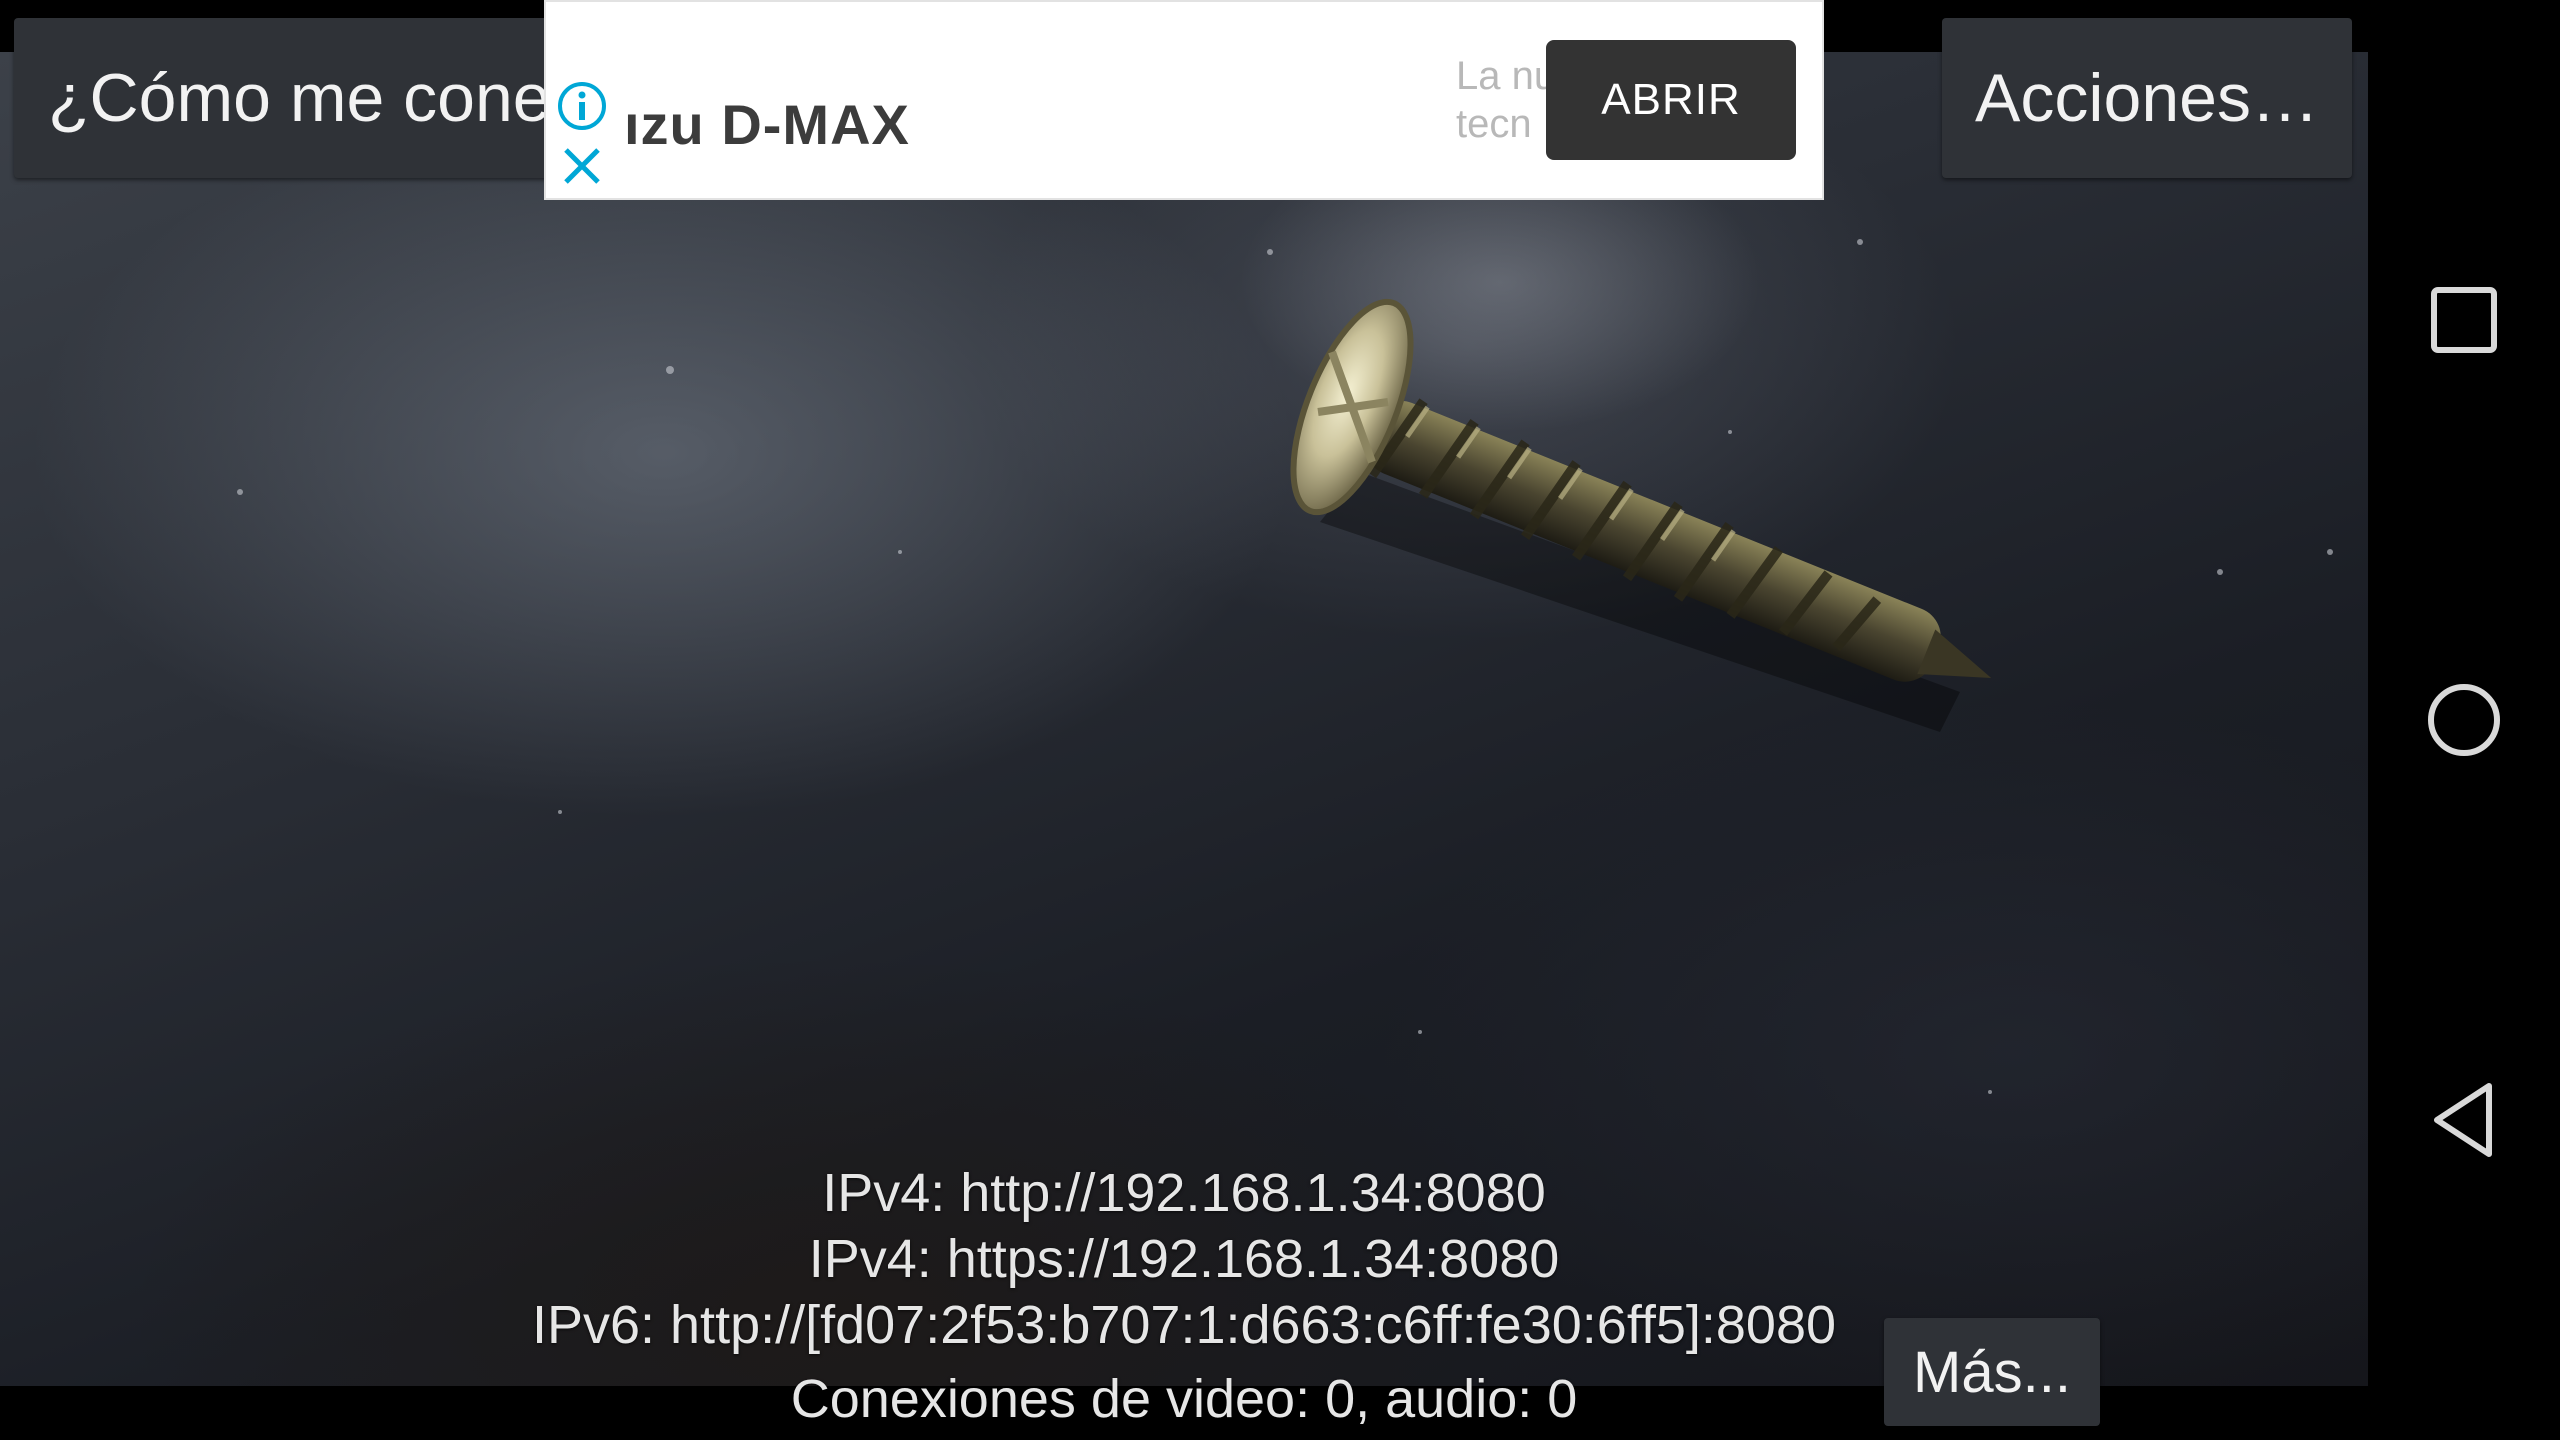  I want to click on navigation-bar, so click(2464, 720).